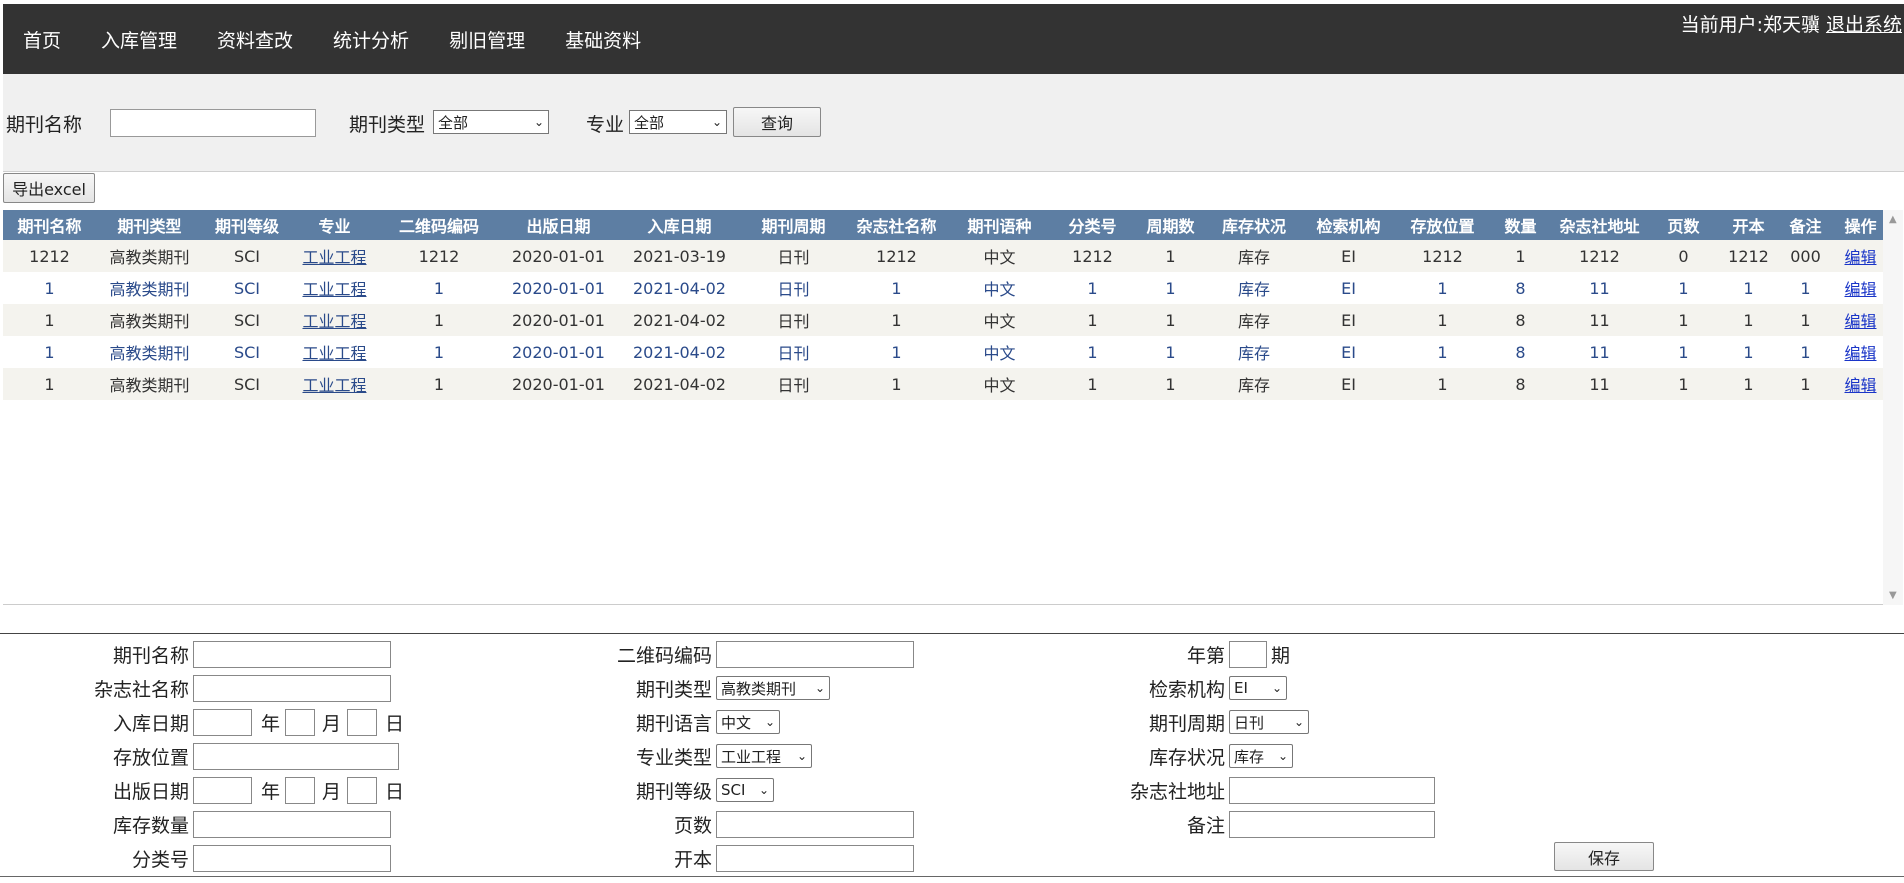  What do you see at coordinates (953, 123) in the screenshot?
I see `search-bar: 期刊名称 期刊类型 全部 ⌄ 专业 全部 ⌄ 查询` at bounding box center [953, 123].